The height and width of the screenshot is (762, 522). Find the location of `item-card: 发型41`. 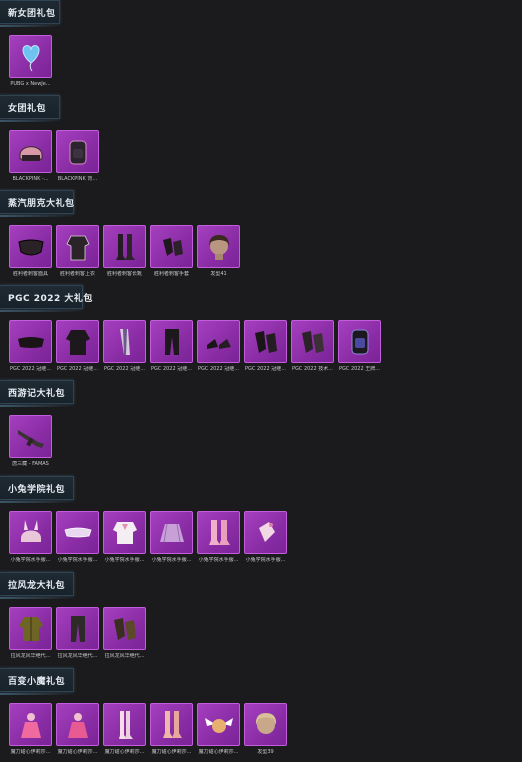

item-card: 发型41 is located at coordinates (218, 251).